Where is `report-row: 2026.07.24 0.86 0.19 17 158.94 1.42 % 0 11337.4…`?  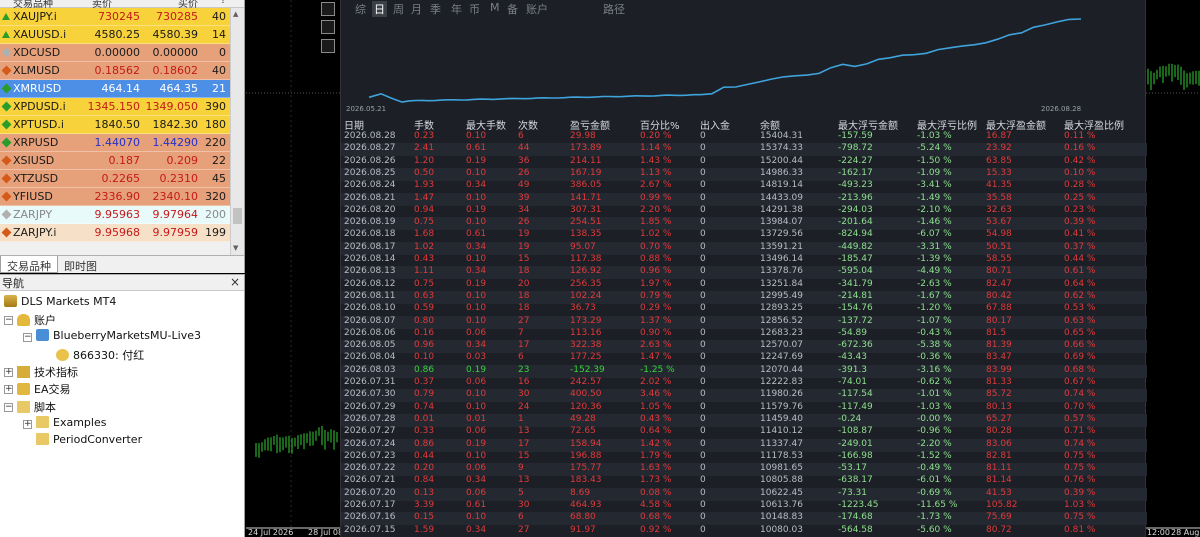 report-row: 2026.07.24 0.86 0.19 17 158.94 1.42 % 0 11337.4… is located at coordinates (744, 445).